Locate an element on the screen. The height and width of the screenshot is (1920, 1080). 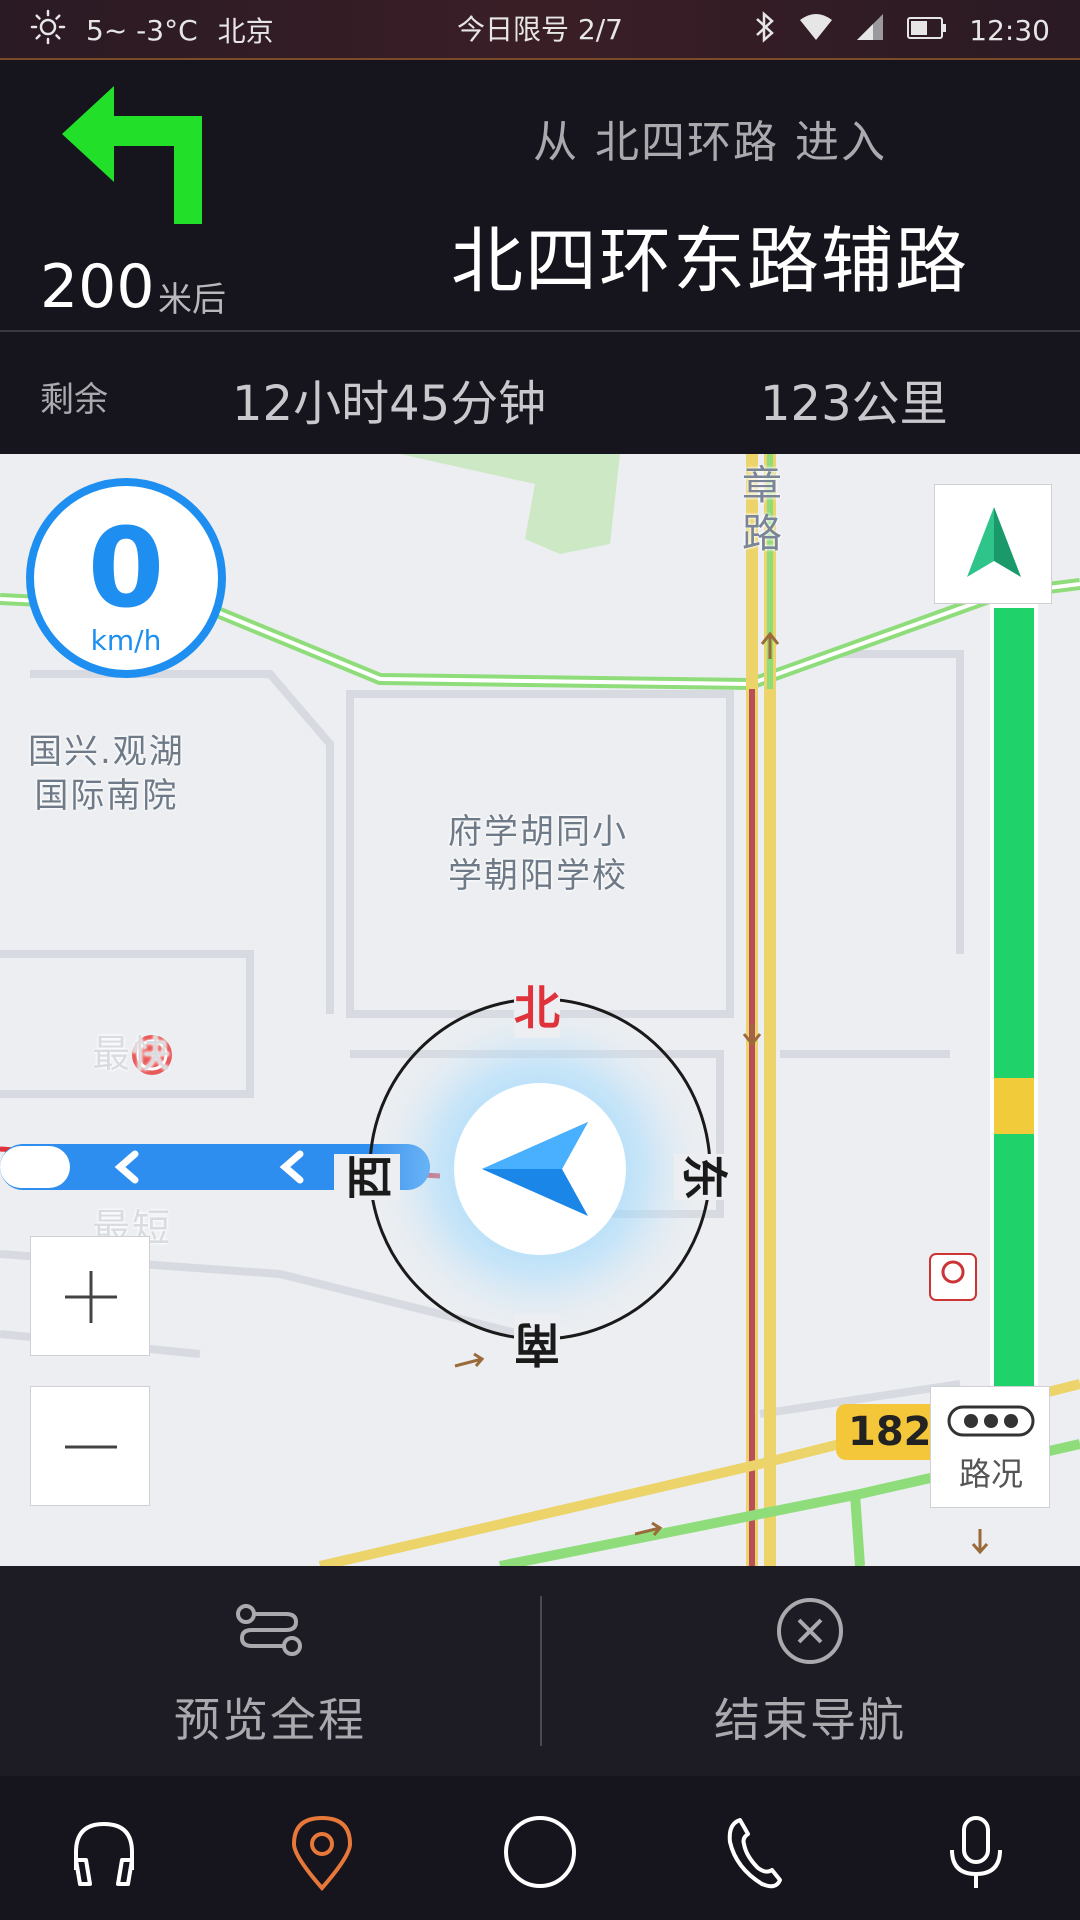
speed-indicator: 0 km/h is located at coordinates (126, 578).